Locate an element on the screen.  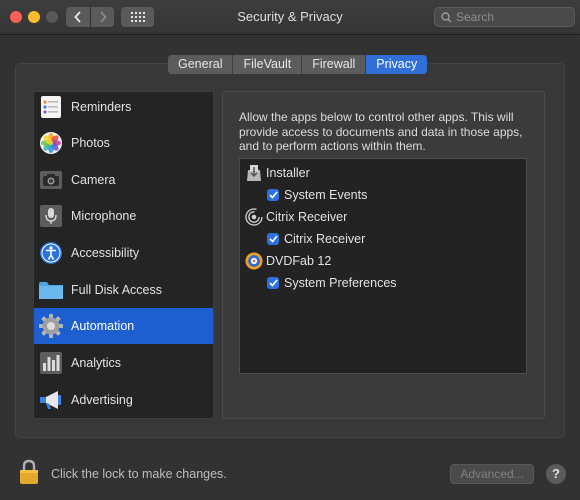
search-input is located at coordinates (513, 17).